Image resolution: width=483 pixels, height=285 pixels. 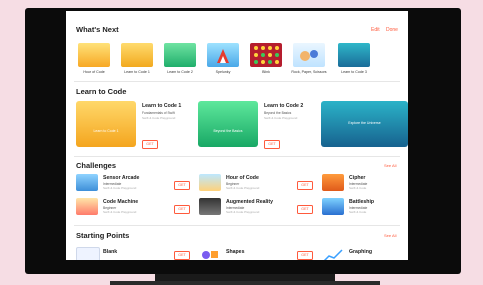 I want to click on hand-icon, so click(x=309, y=55).